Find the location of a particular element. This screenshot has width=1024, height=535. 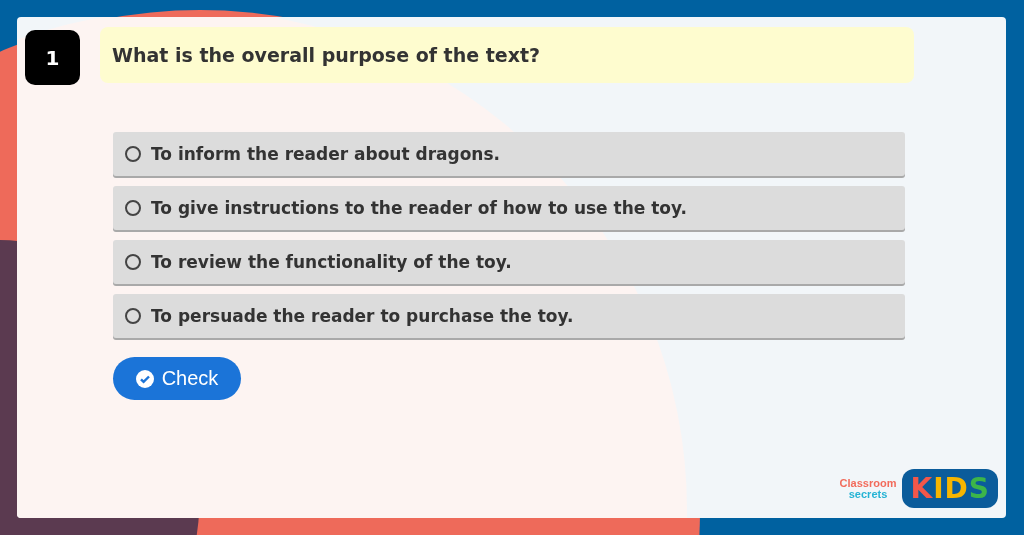

check-circle-icon is located at coordinates (144, 378).